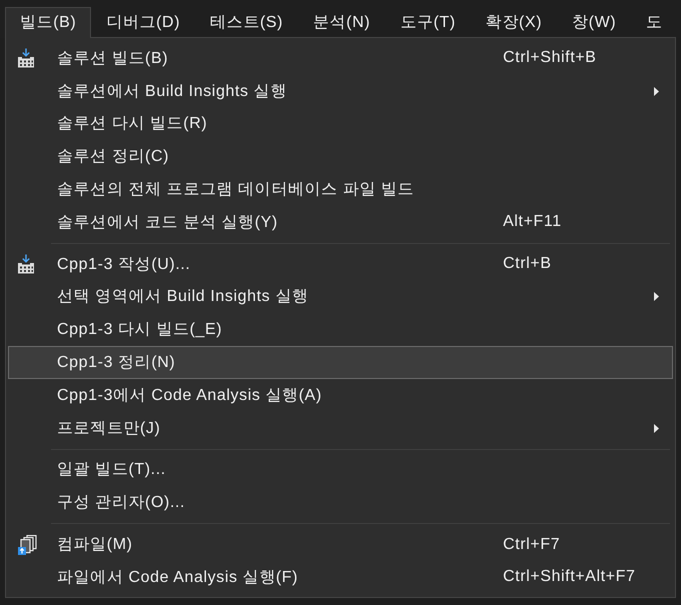 This screenshot has height=605, width=681. Describe the element at coordinates (594, 22) in the screenshot. I see `menu-bar-item: 창(W)` at that location.